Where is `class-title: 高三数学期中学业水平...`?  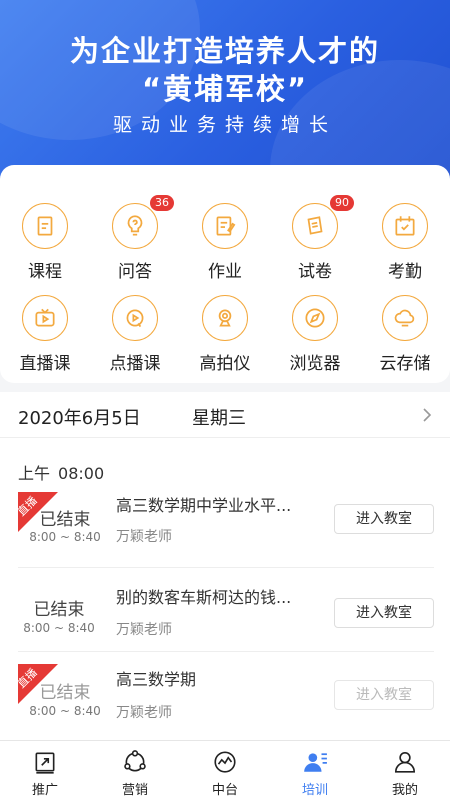 class-title: 高三数学期中学业水平... is located at coordinates (204, 505).